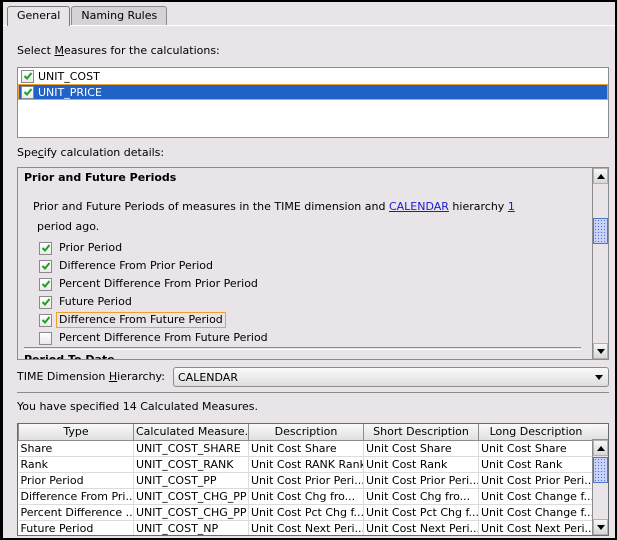 The height and width of the screenshot is (540, 617). What do you see at coordinates (158, 283) in the screenshot?
I see `option-label: Percent Difference From Prior Period` at bounding box center [158, 283].